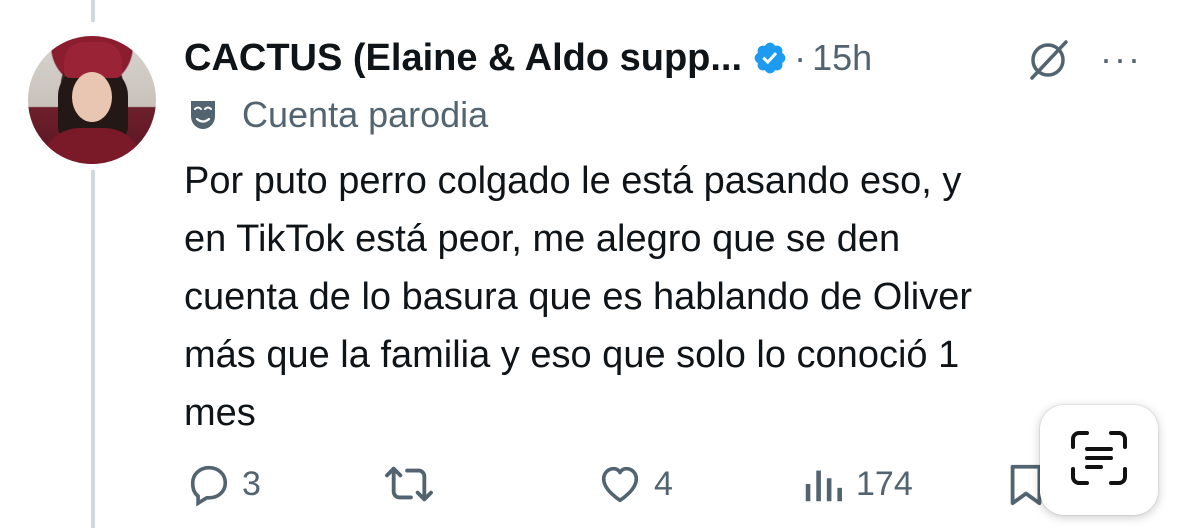  I want to click on heart-icon, so click(620, 484).